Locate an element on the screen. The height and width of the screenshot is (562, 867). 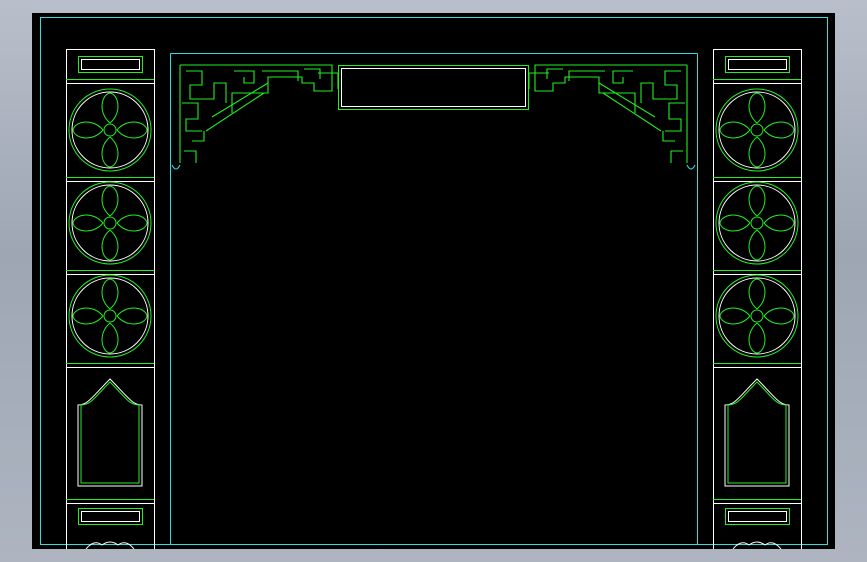
central-plaque is located at coordinates (433, 87).